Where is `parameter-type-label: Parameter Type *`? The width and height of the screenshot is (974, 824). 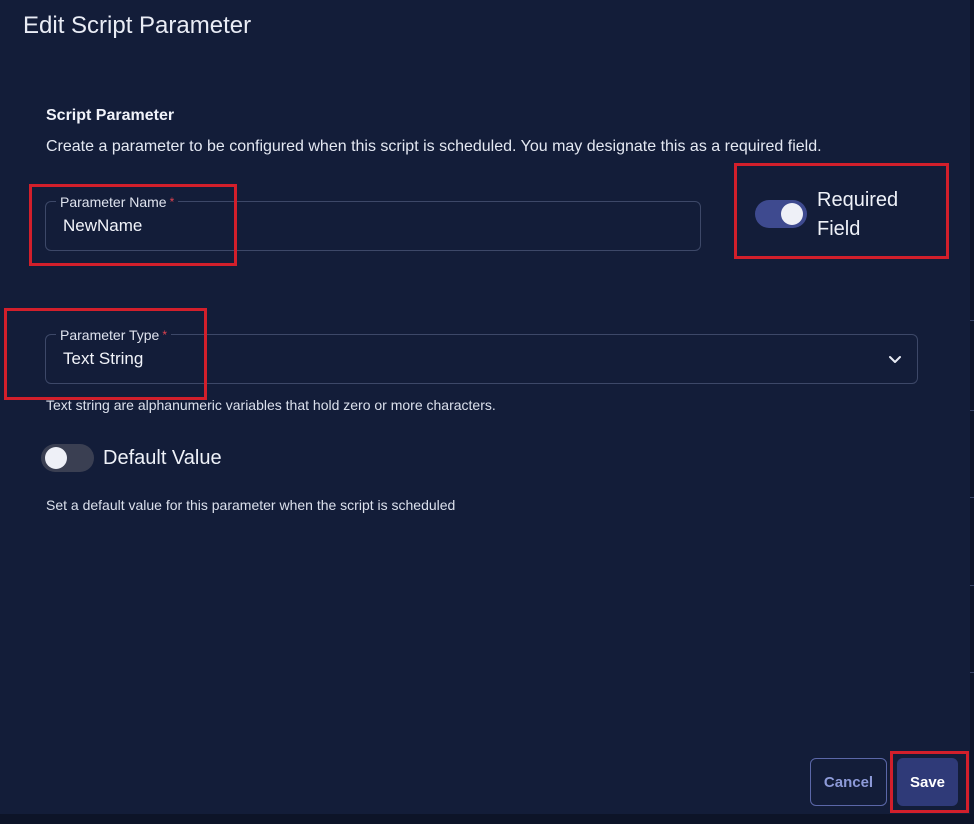
parameter-type-label: Parameter Type * is located at coordinates (114, 335).